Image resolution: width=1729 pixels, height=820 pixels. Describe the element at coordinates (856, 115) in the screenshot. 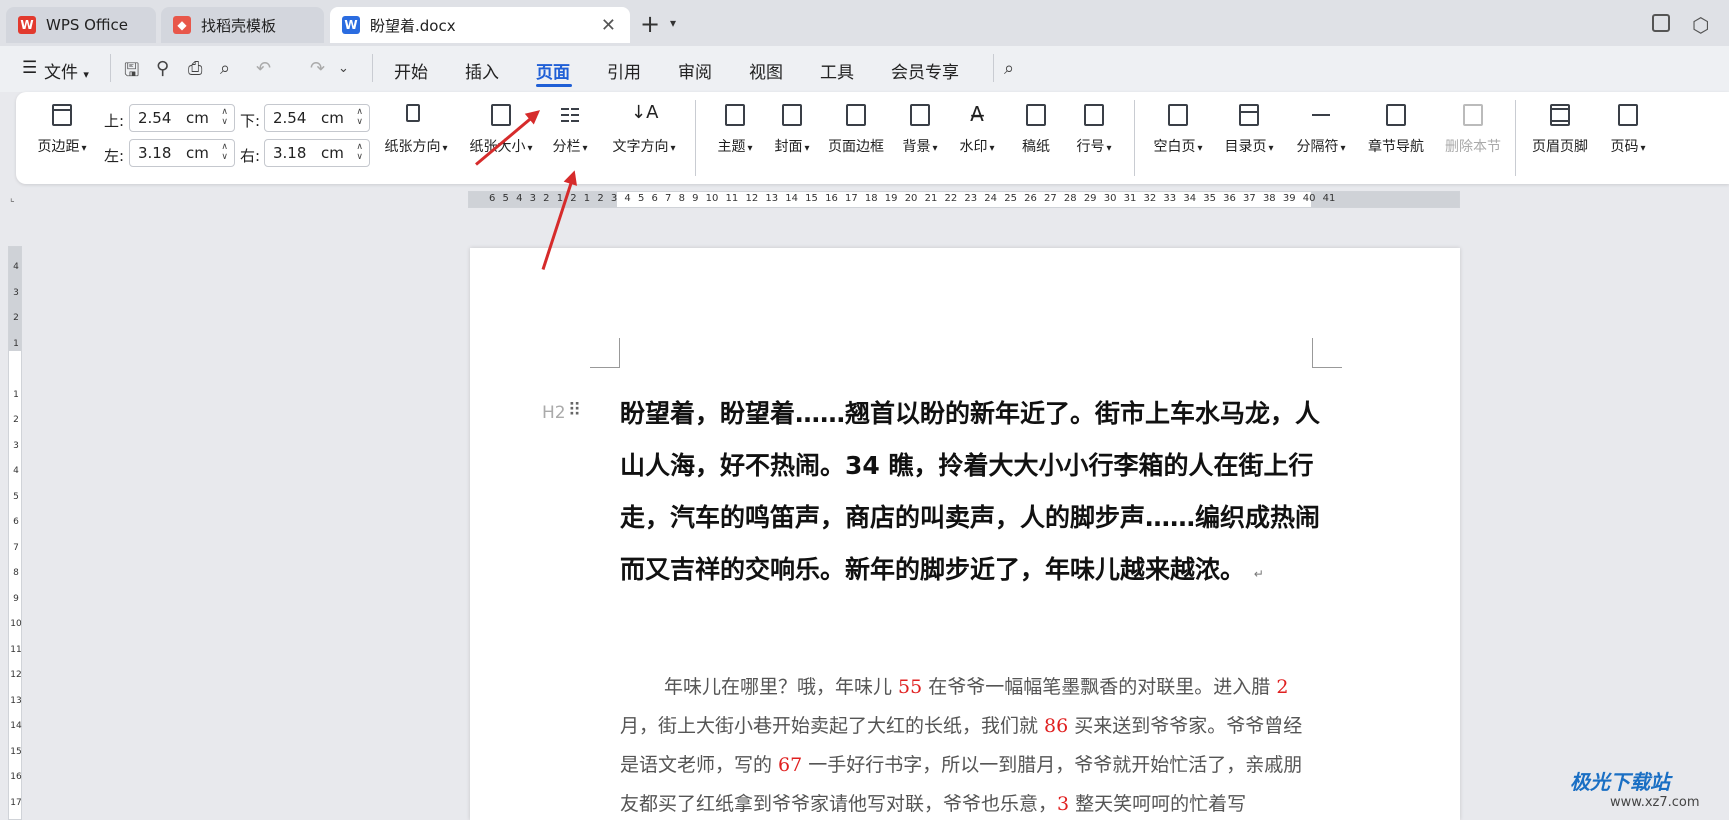

I see `page-border-icon` at that location.